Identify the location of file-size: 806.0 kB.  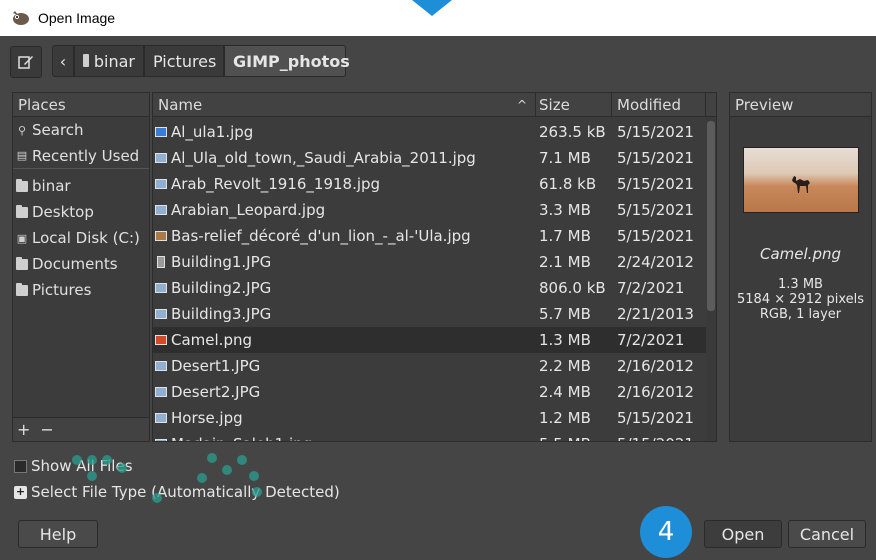
(572, 288).